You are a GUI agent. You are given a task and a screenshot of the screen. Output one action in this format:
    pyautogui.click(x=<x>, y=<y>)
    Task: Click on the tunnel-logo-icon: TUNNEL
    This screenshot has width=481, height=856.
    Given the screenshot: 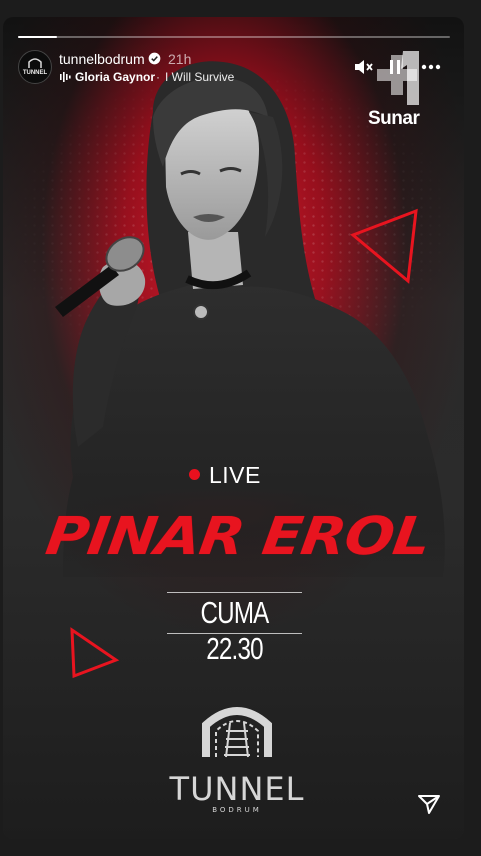 What is the action you would take?
    pyautogui.click(x=35, y=67)
    